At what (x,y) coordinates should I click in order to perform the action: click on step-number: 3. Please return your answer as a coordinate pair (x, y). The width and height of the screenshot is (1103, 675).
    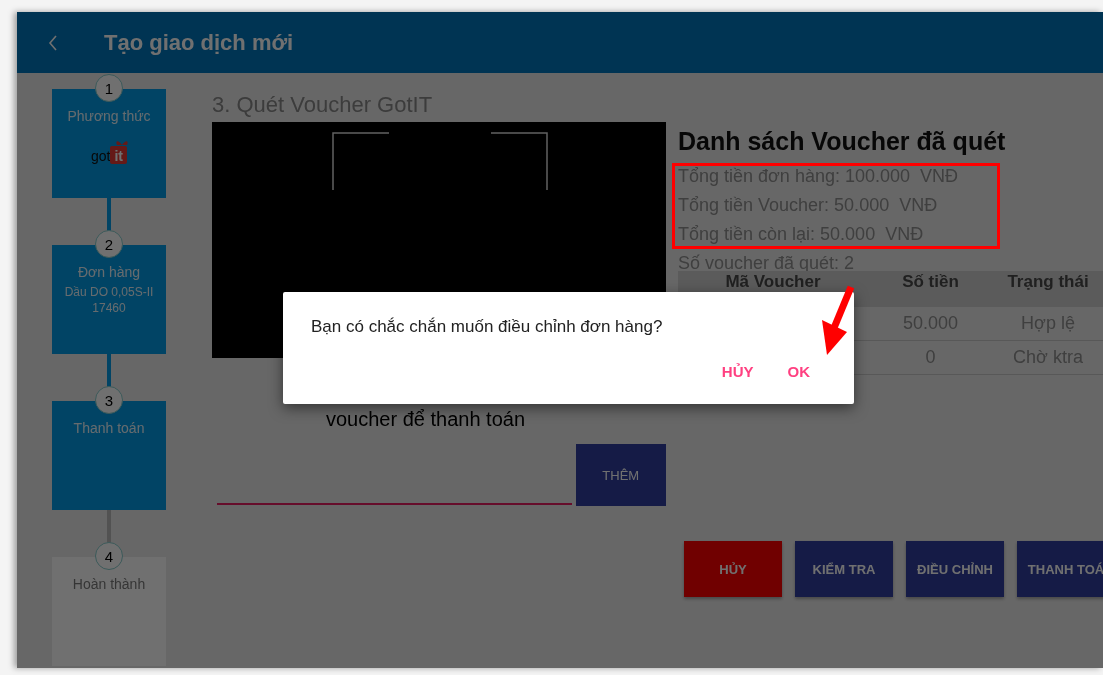
    Looking at the image, I should click on (109, 400).